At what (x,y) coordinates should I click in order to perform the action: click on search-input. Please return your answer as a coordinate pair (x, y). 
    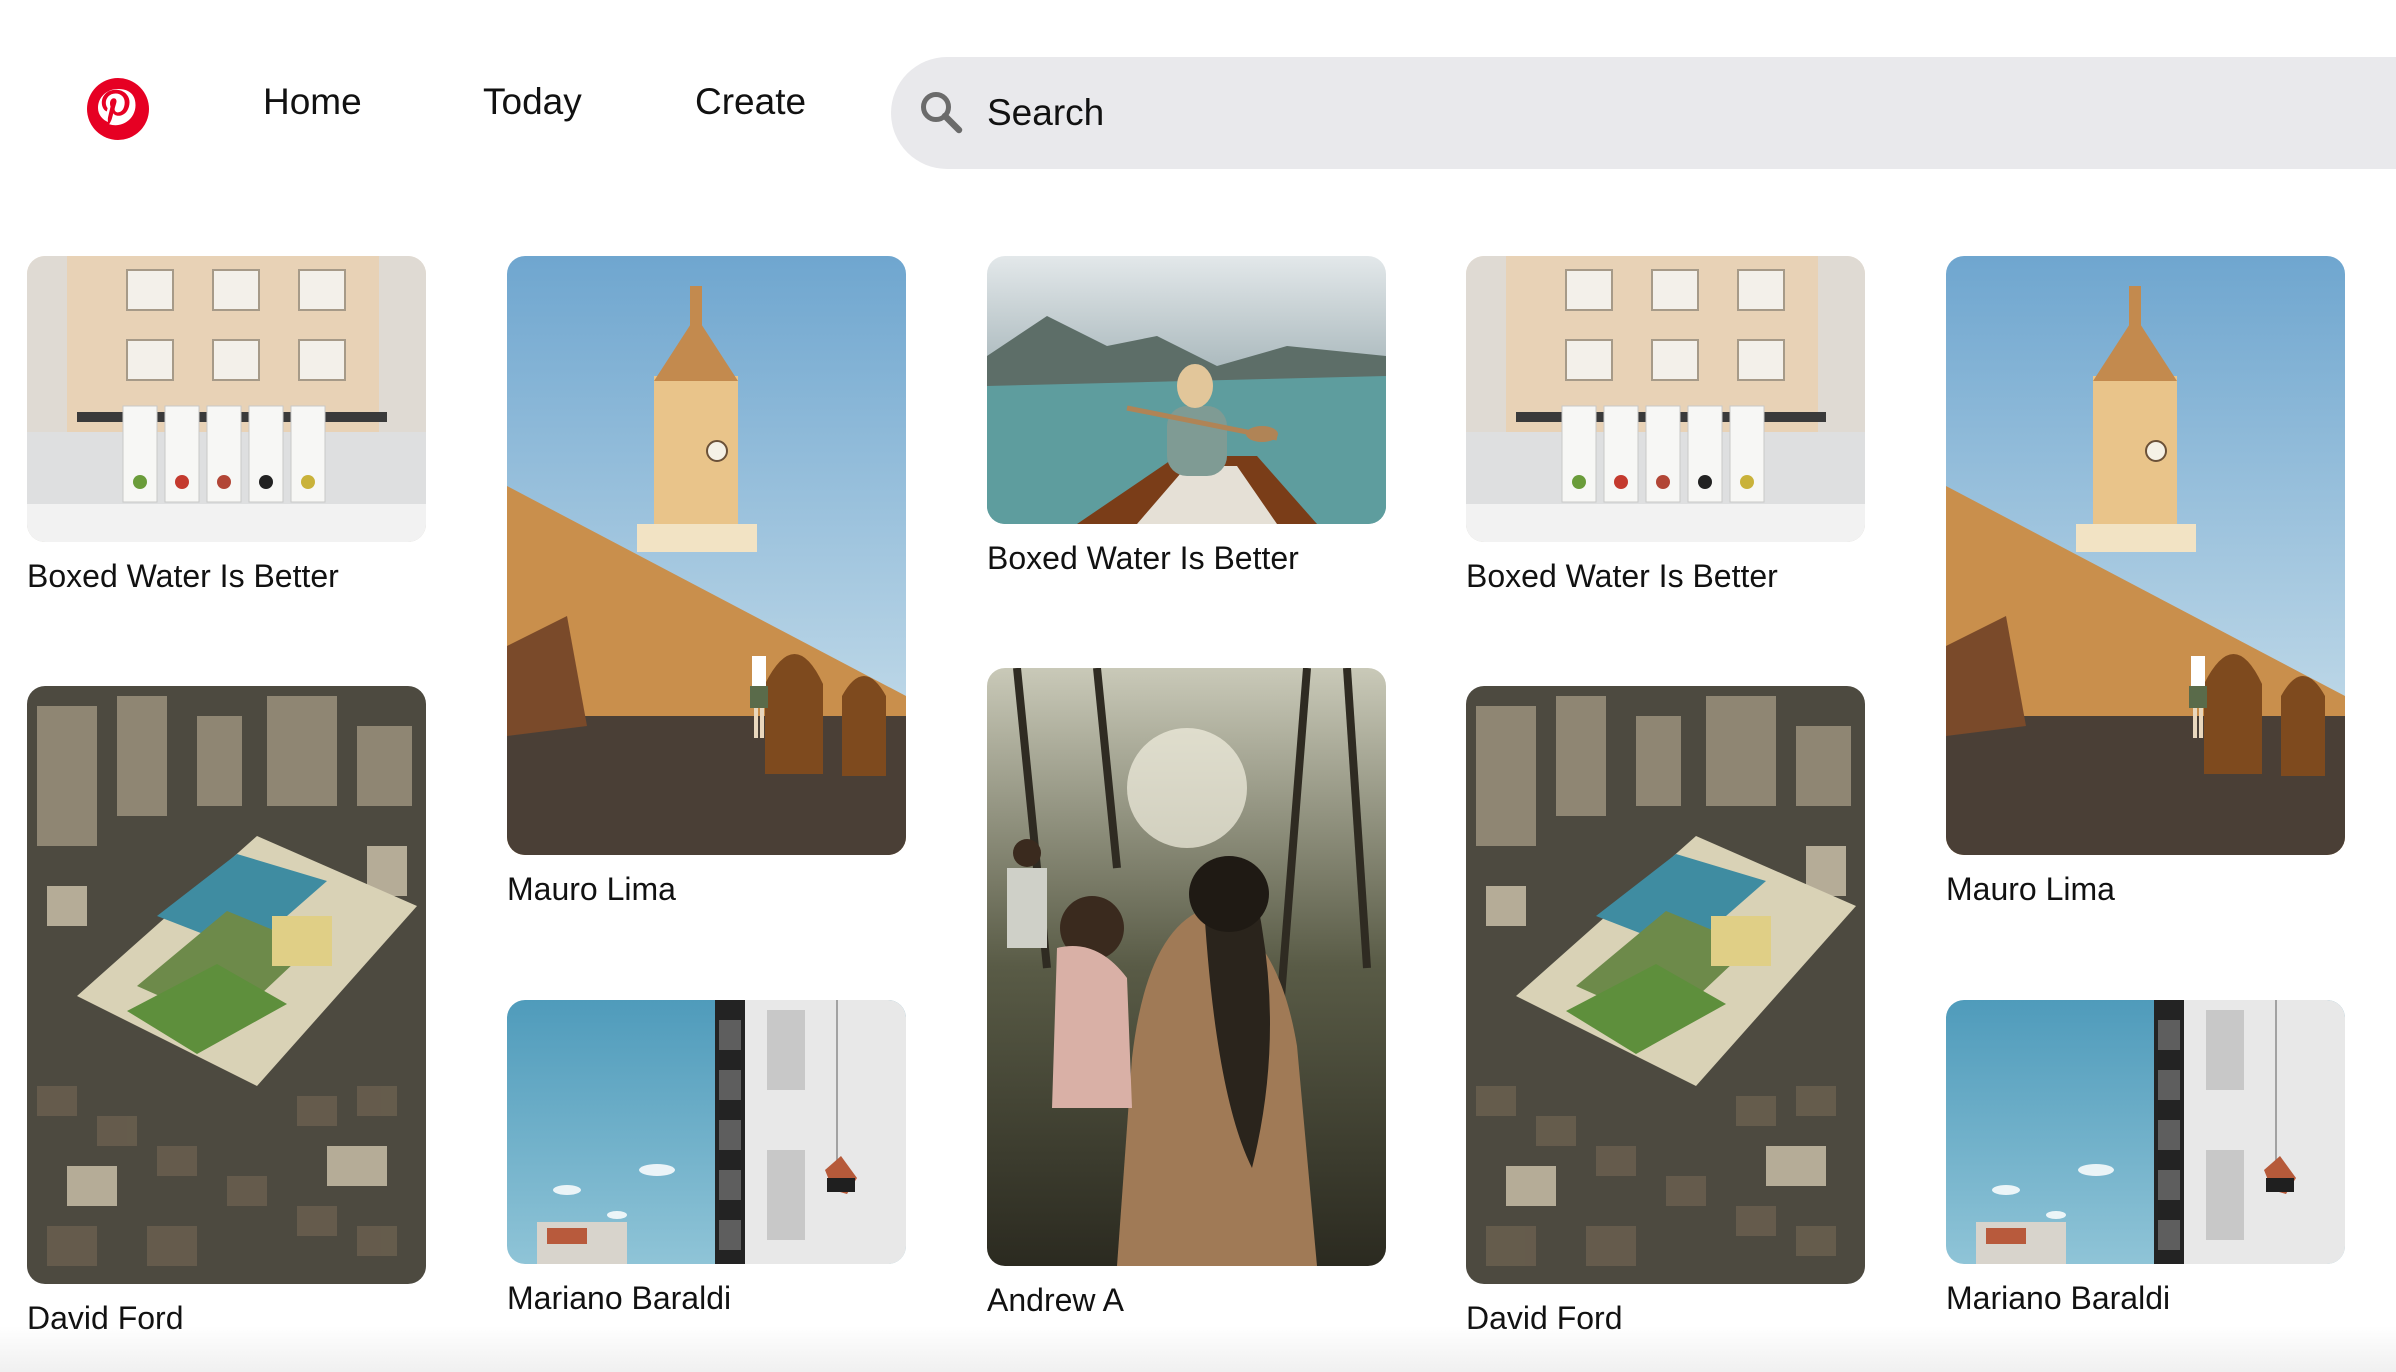
    Looking at the image, I should click on (1637, 113).